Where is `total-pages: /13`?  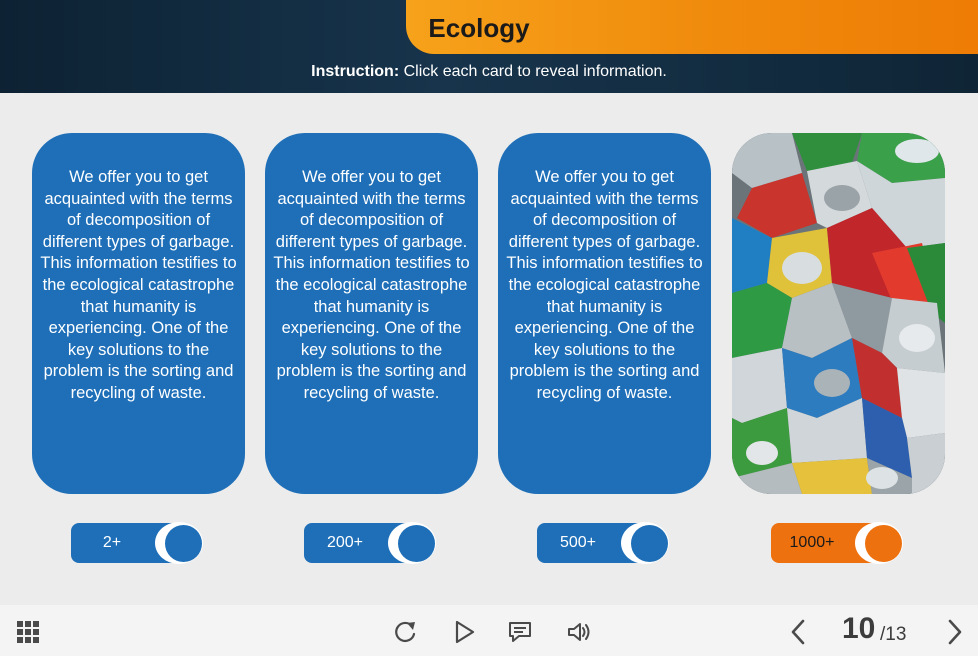
total-pages: /13 is located at coordinates (893, 634).